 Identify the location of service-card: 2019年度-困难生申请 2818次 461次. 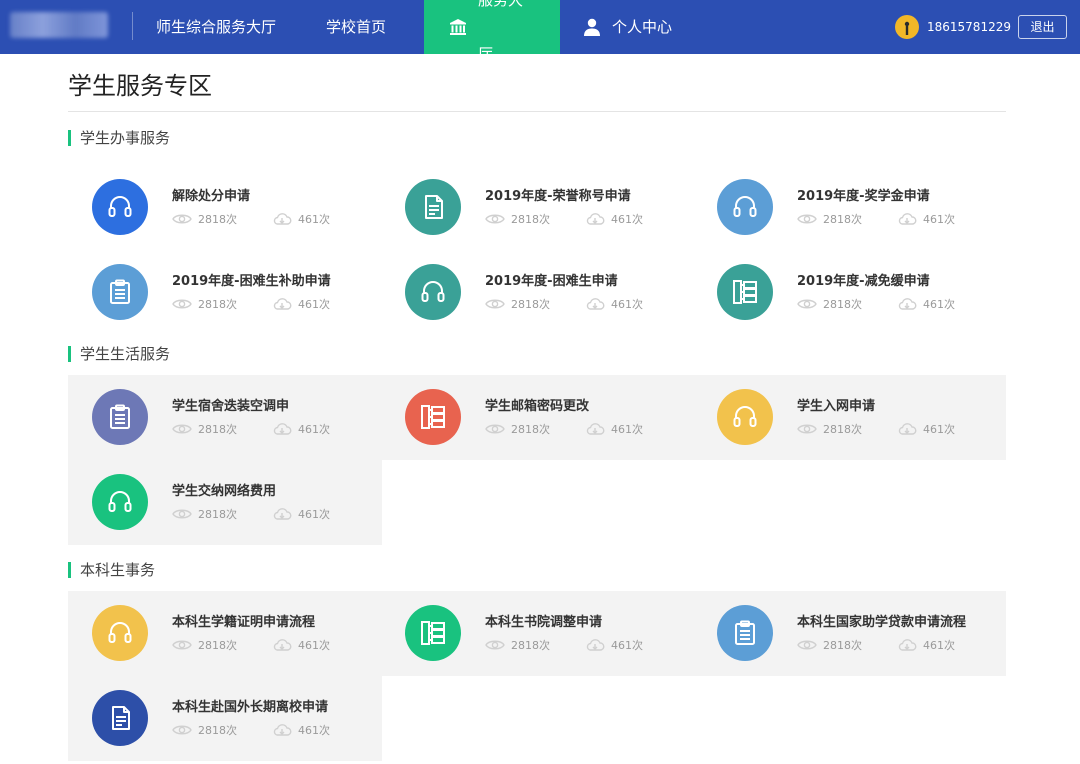
(537, 292).